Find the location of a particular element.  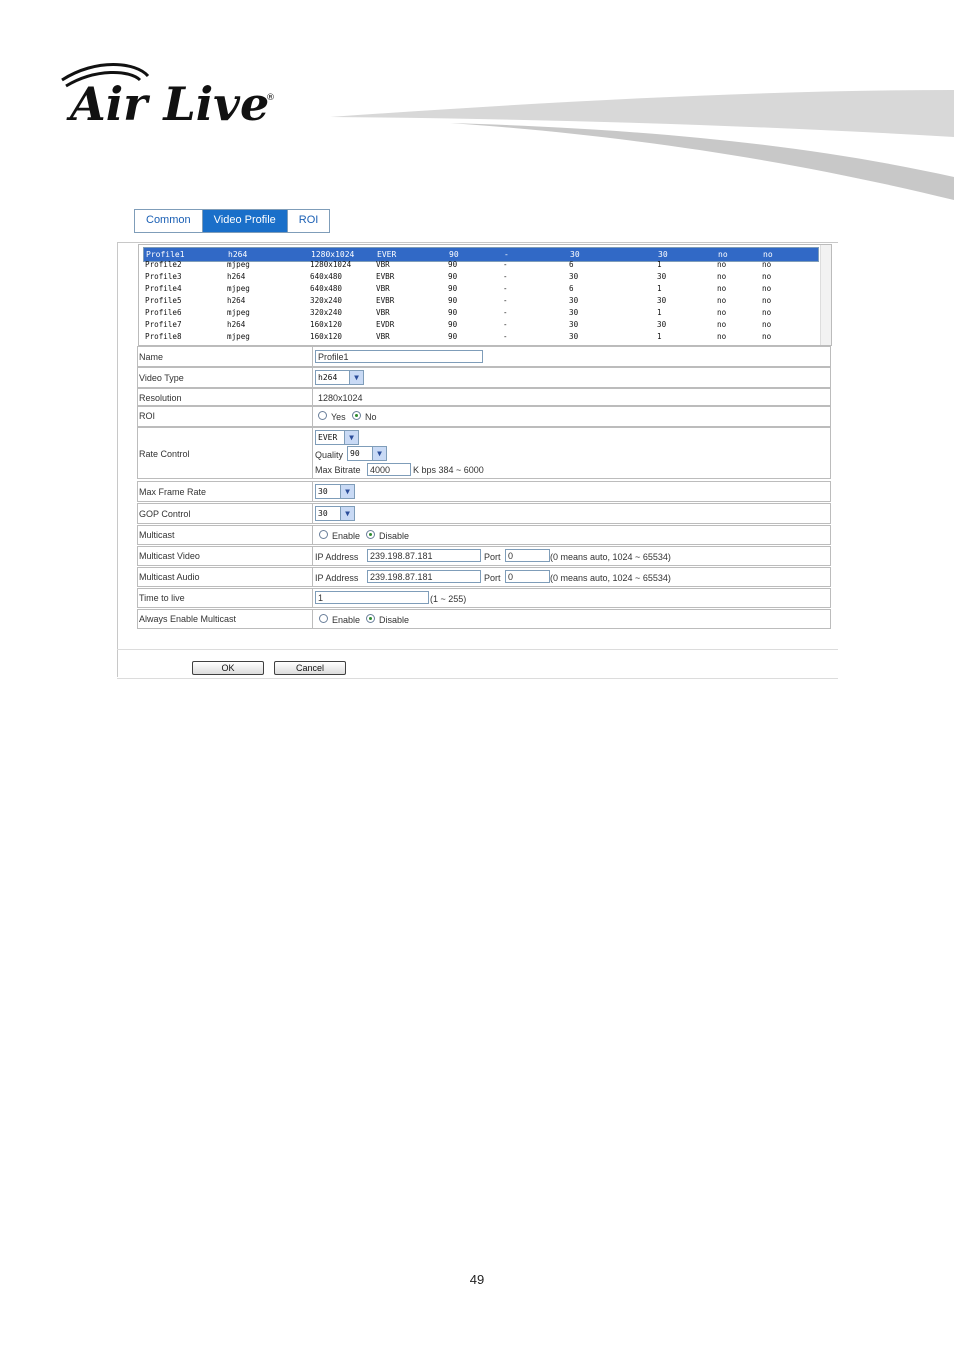

page-number: 49 is located at coordinates (477, 1279).